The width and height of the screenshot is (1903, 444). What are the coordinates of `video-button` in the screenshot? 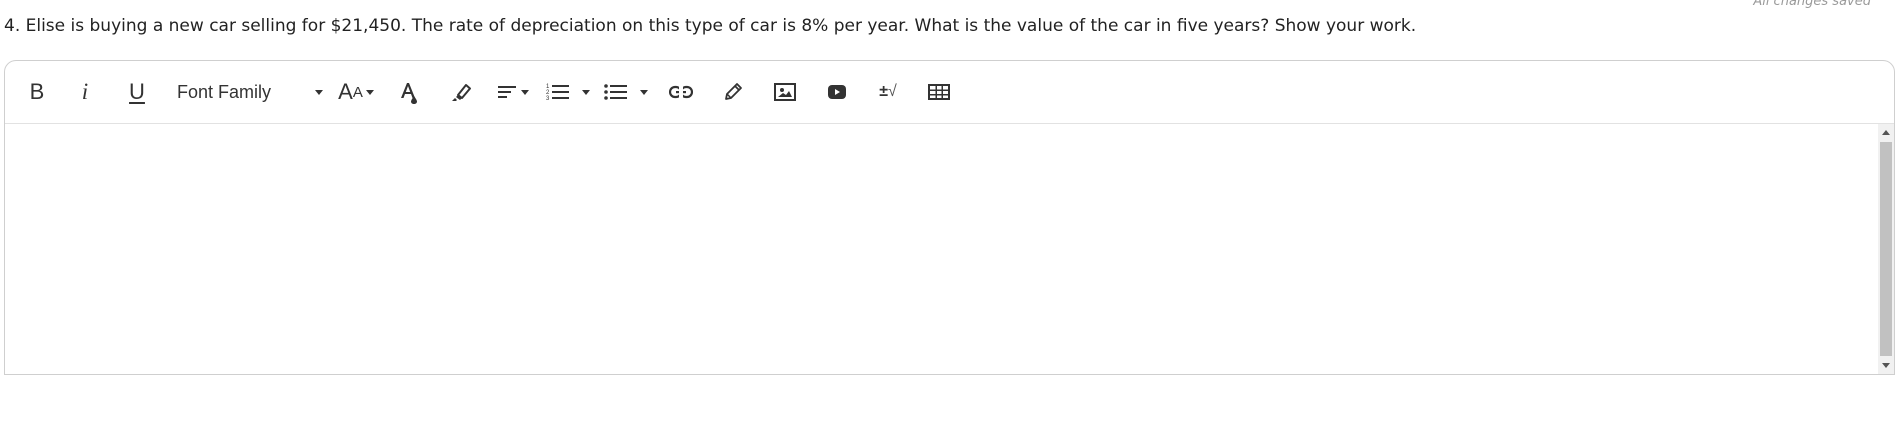 It's located at (837, 92).